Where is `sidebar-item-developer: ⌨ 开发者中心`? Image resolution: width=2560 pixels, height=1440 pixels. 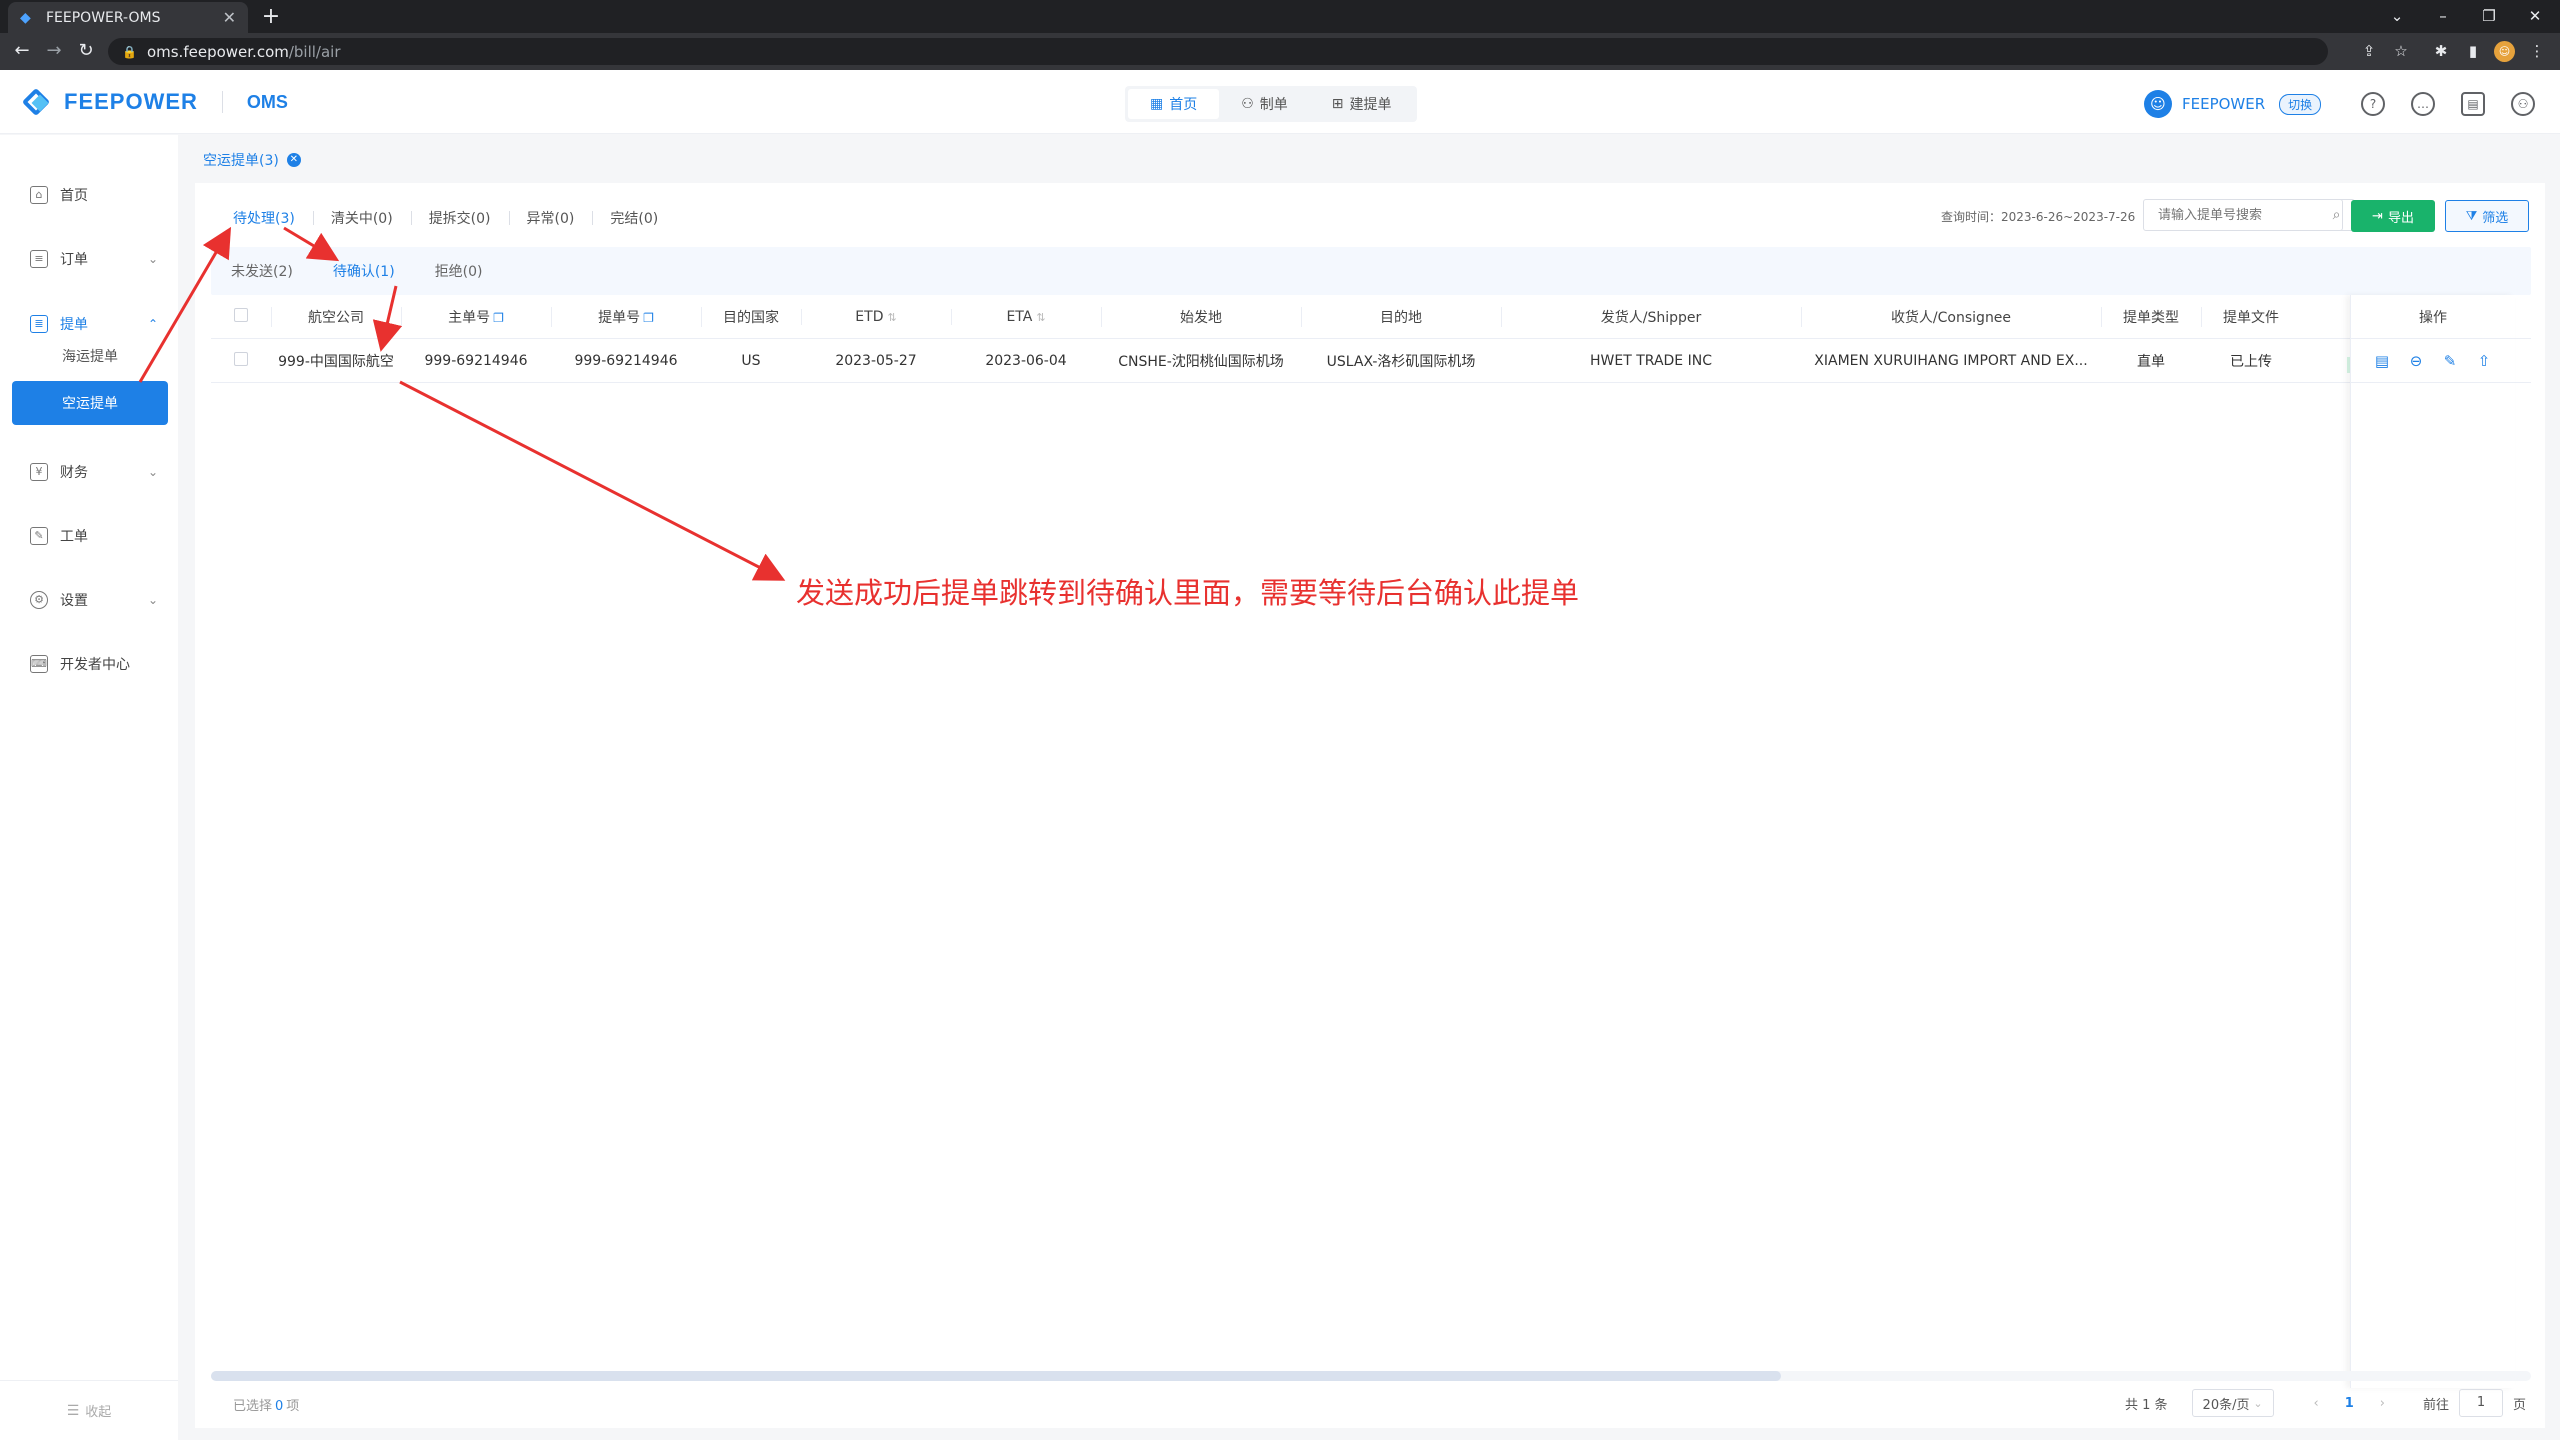
sidebar-item-developer: ⌨ 开发者中心 is located at coordinates (89, 664).